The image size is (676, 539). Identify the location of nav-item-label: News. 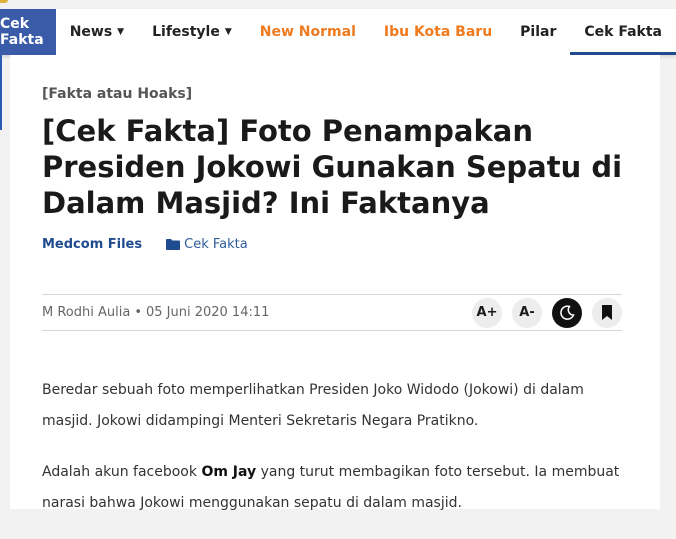
(91, 32).